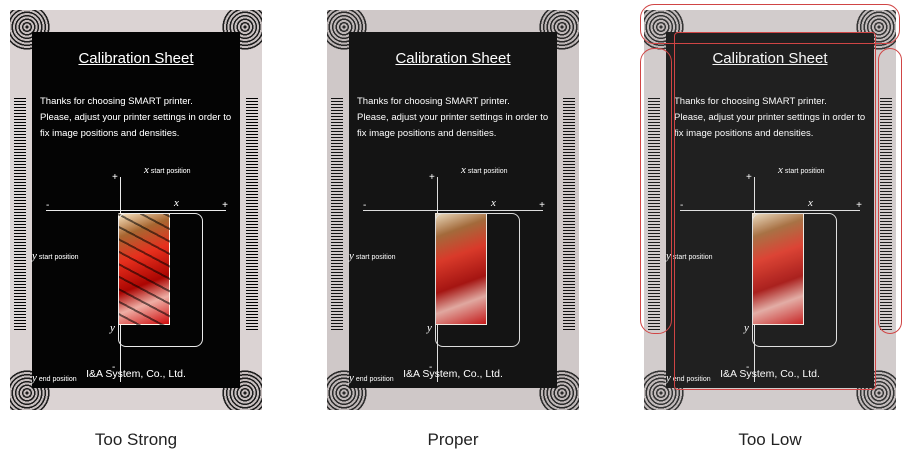 This screenshot has height=459, width=905. What do you see at coordinates (656, 191) in the screenshot?
I see `highlight-left-faded` at bounding box center [656, 191].